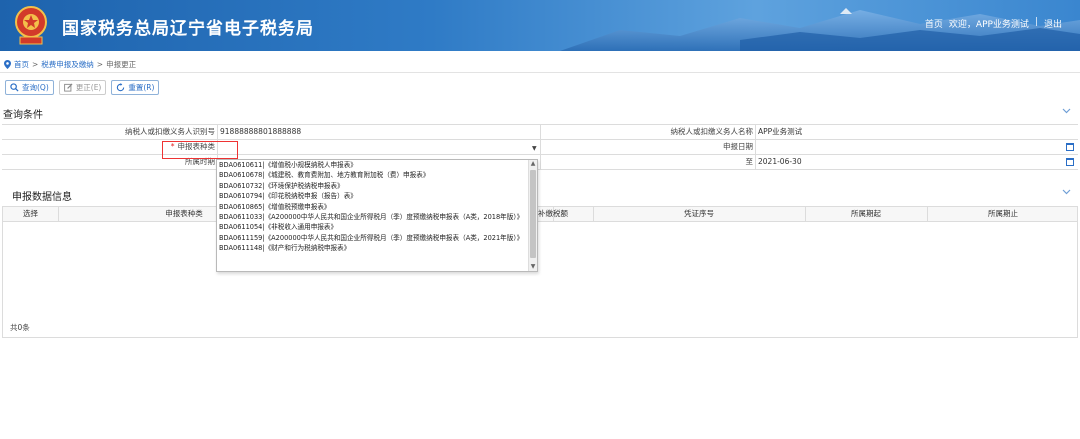 The height and width of the screenshot is (439, 1080). Describe the element at coordinates (1053, 23) in the screenshot. I see `logout-link: 退出` at that location.